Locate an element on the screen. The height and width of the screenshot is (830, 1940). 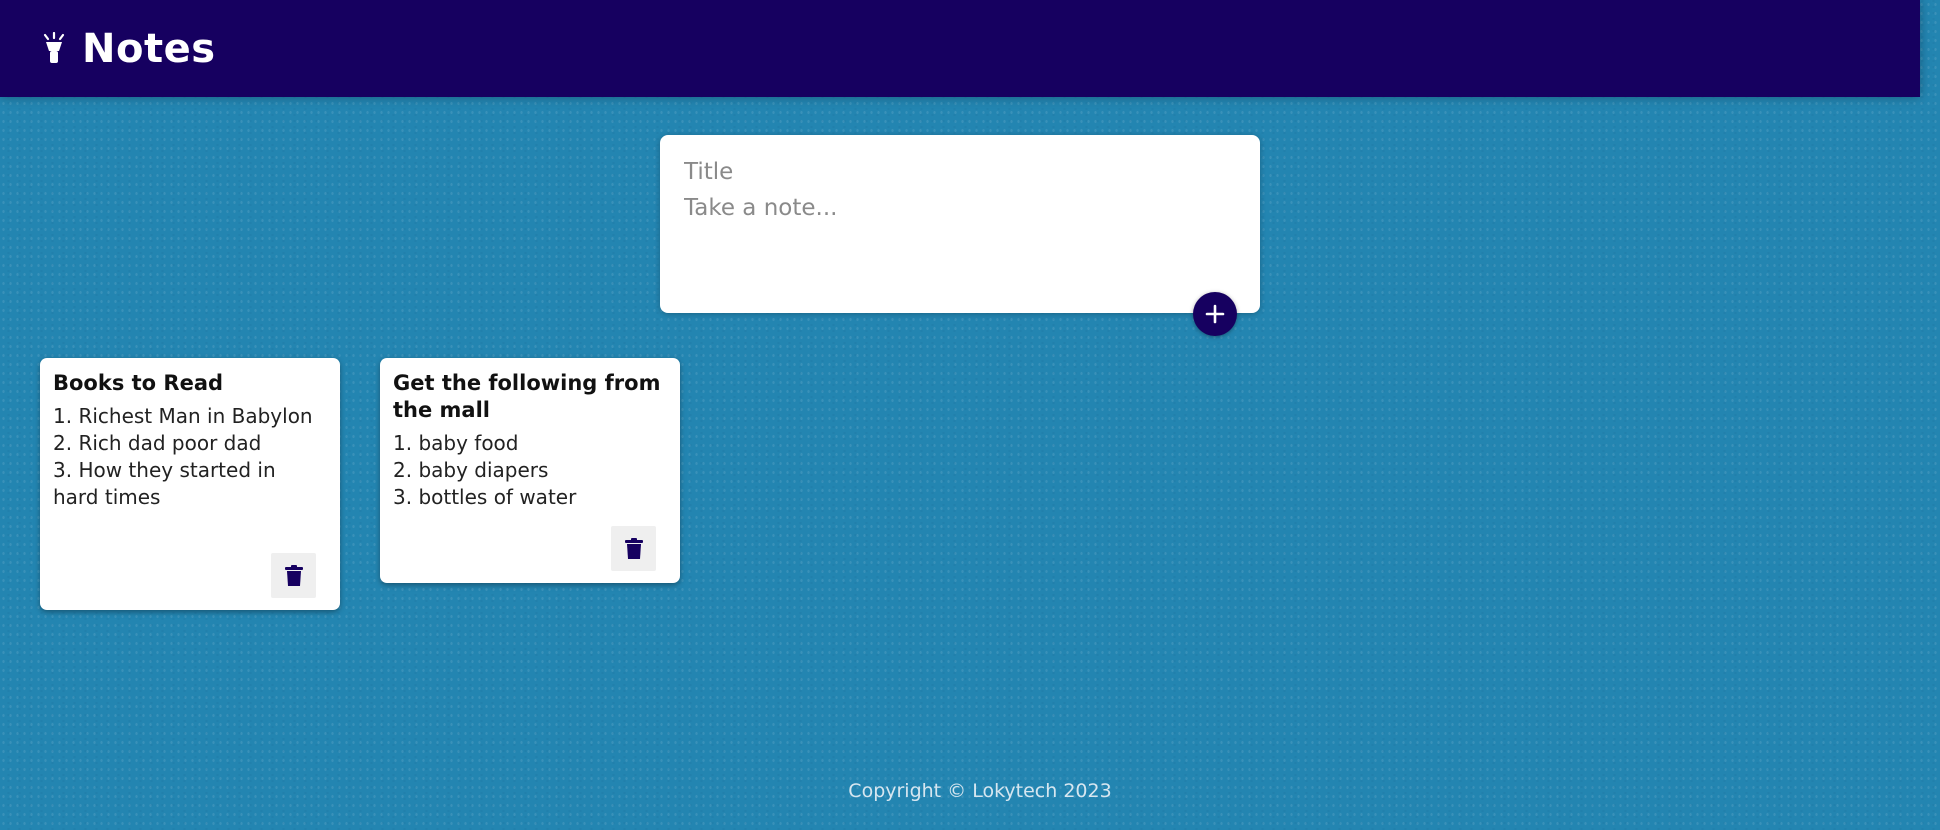
footer-copyright: Copyright © Lokytech 2023 is located at coordinates (980, 791).